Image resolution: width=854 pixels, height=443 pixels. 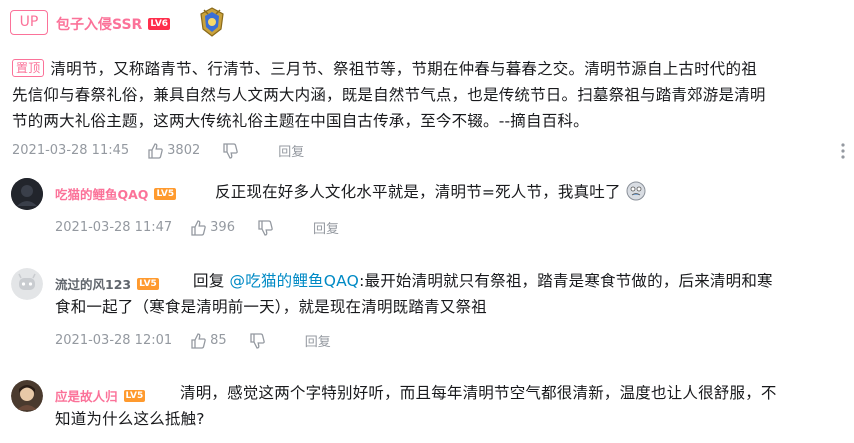 What do you see at coordinates (208, 340) in the screenshot?
I see `like-button: 85` at bounding box center [208, 340].